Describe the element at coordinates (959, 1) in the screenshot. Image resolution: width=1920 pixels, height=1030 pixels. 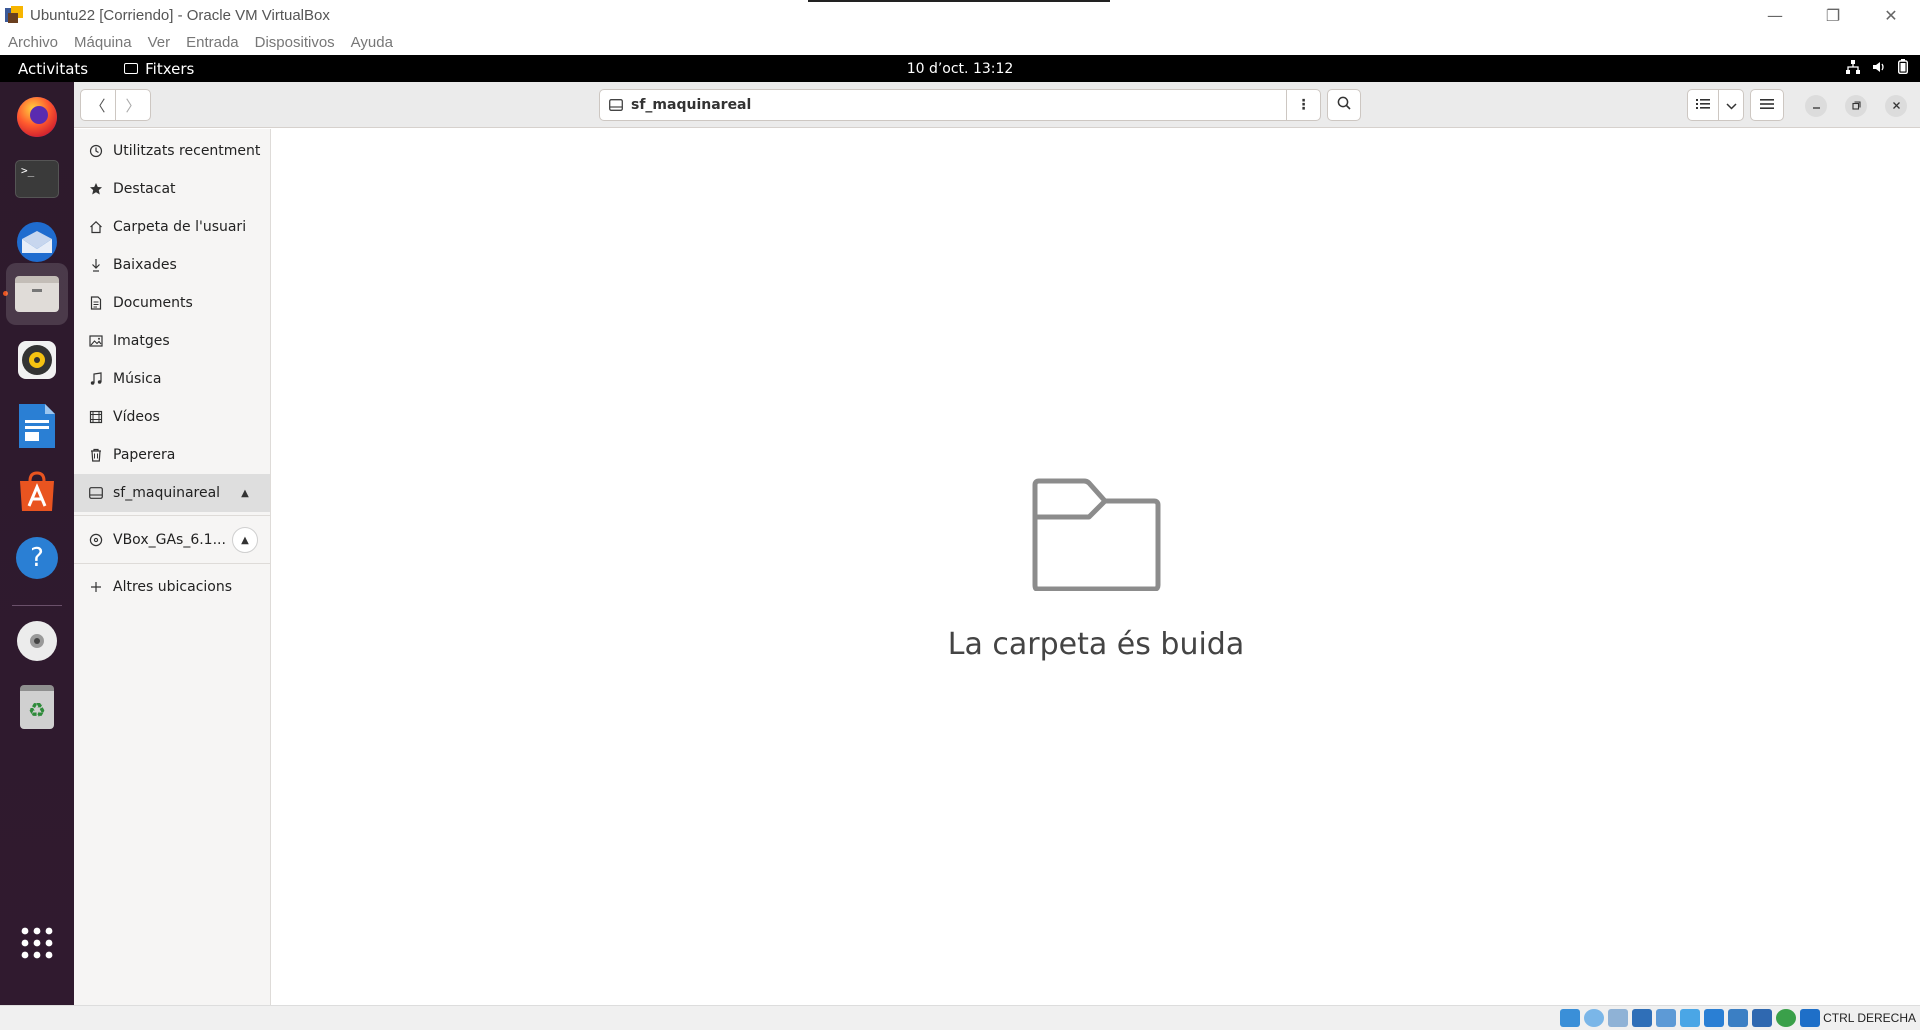
I see `title-progress-line` at that location.